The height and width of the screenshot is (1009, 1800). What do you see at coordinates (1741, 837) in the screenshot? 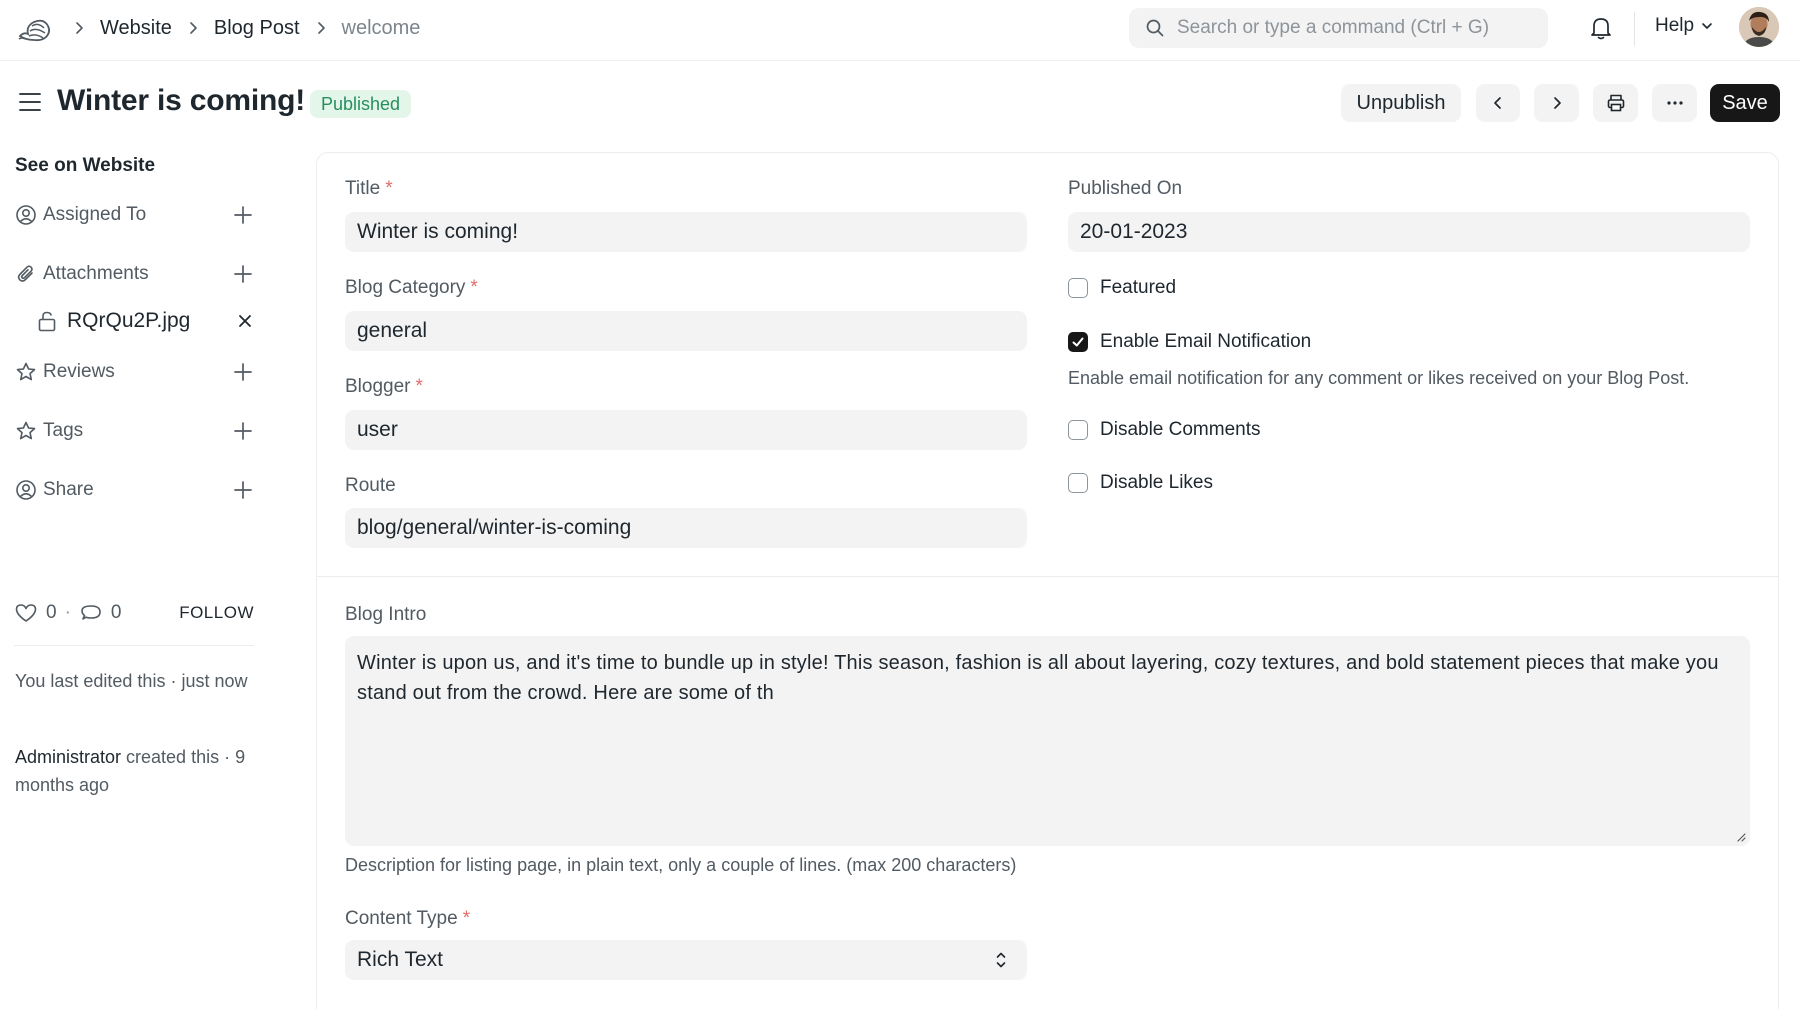
I see `resize-handle-icon` at bounding box center [1741, 837].